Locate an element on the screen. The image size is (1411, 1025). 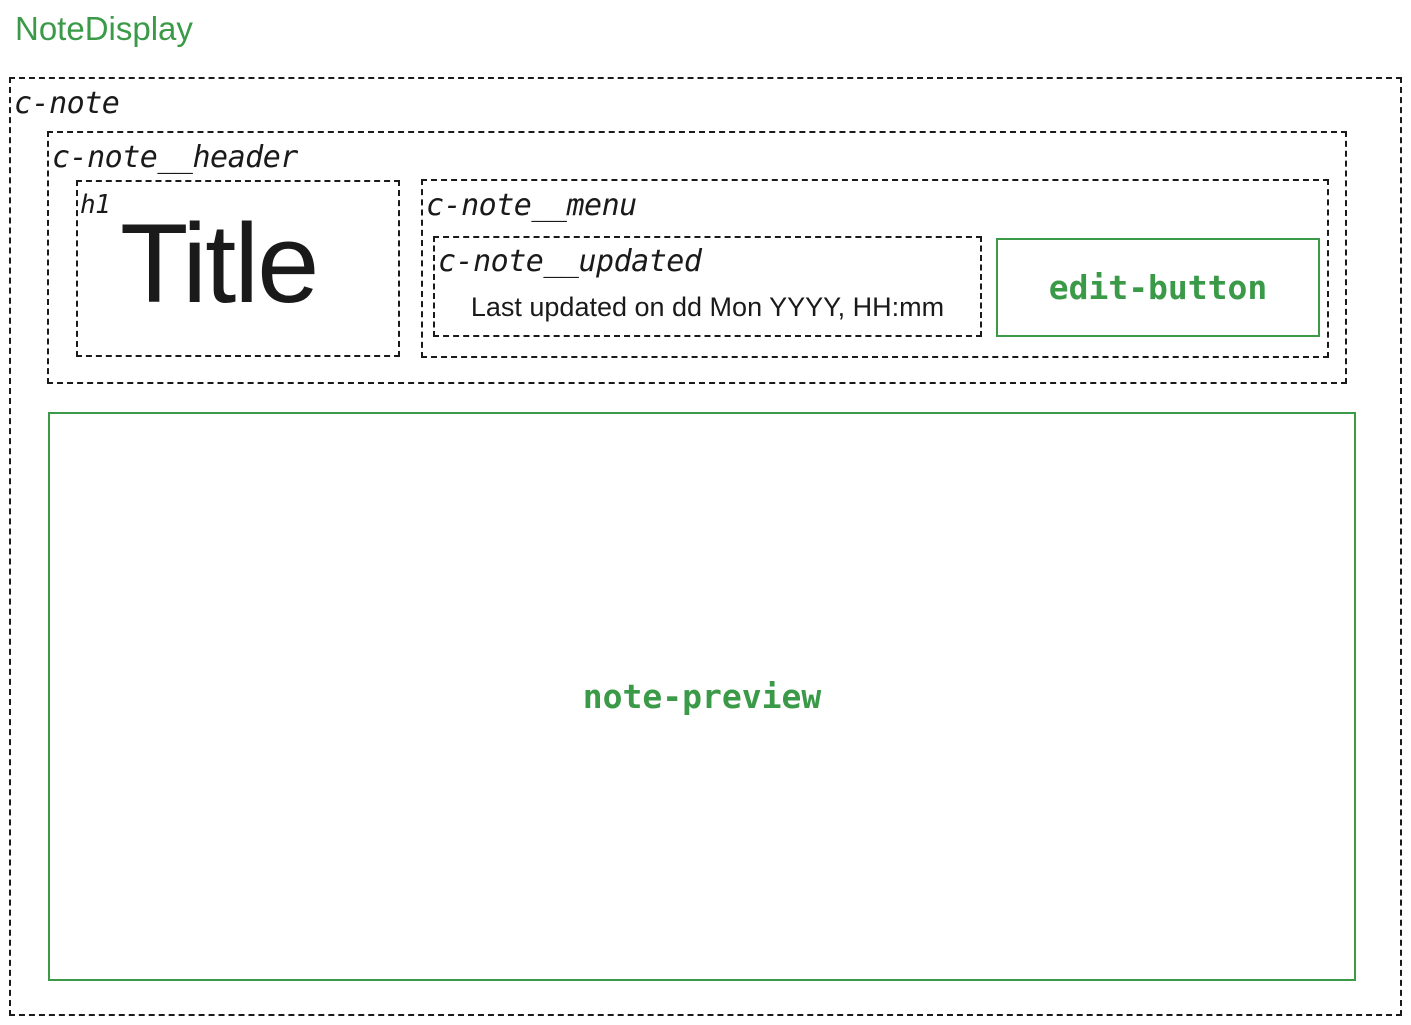
h1-label: h1 is located at coordinates (95, 205).